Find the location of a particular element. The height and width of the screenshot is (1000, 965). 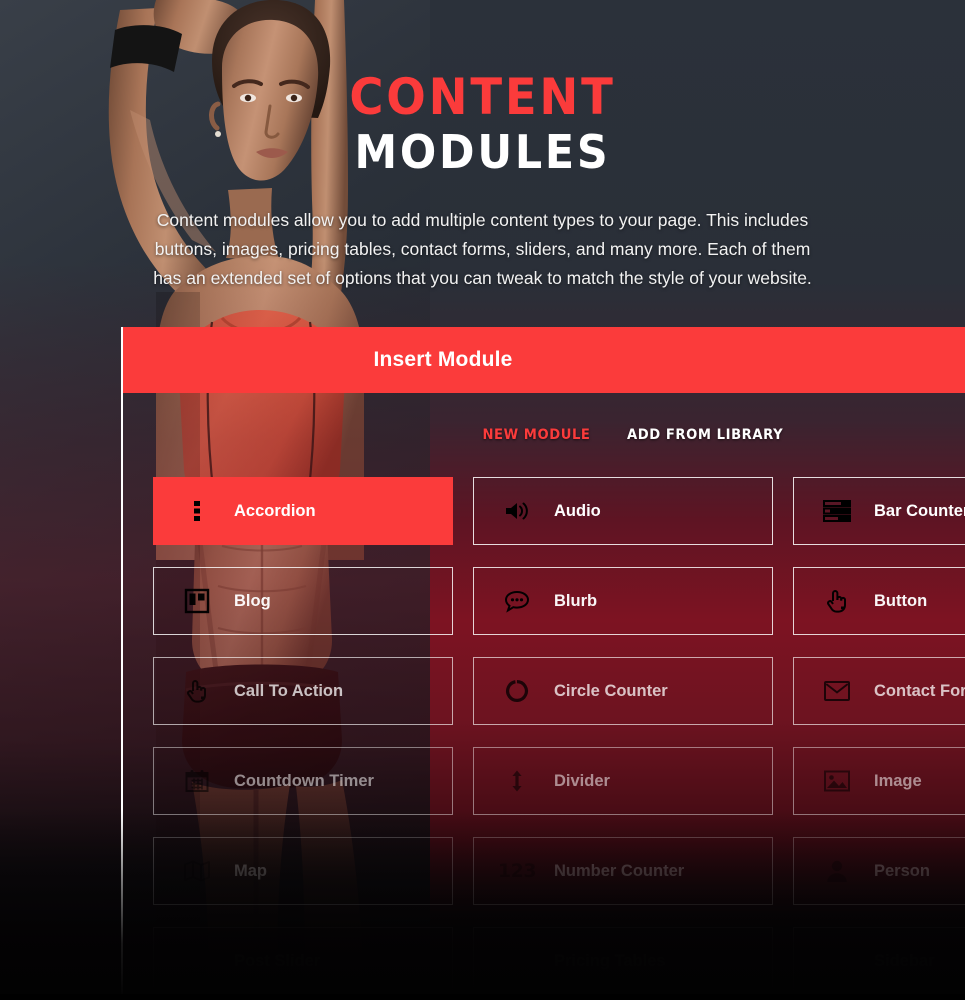

module-card-call-to-action: Call To Action is located at coordinates (303, 691).